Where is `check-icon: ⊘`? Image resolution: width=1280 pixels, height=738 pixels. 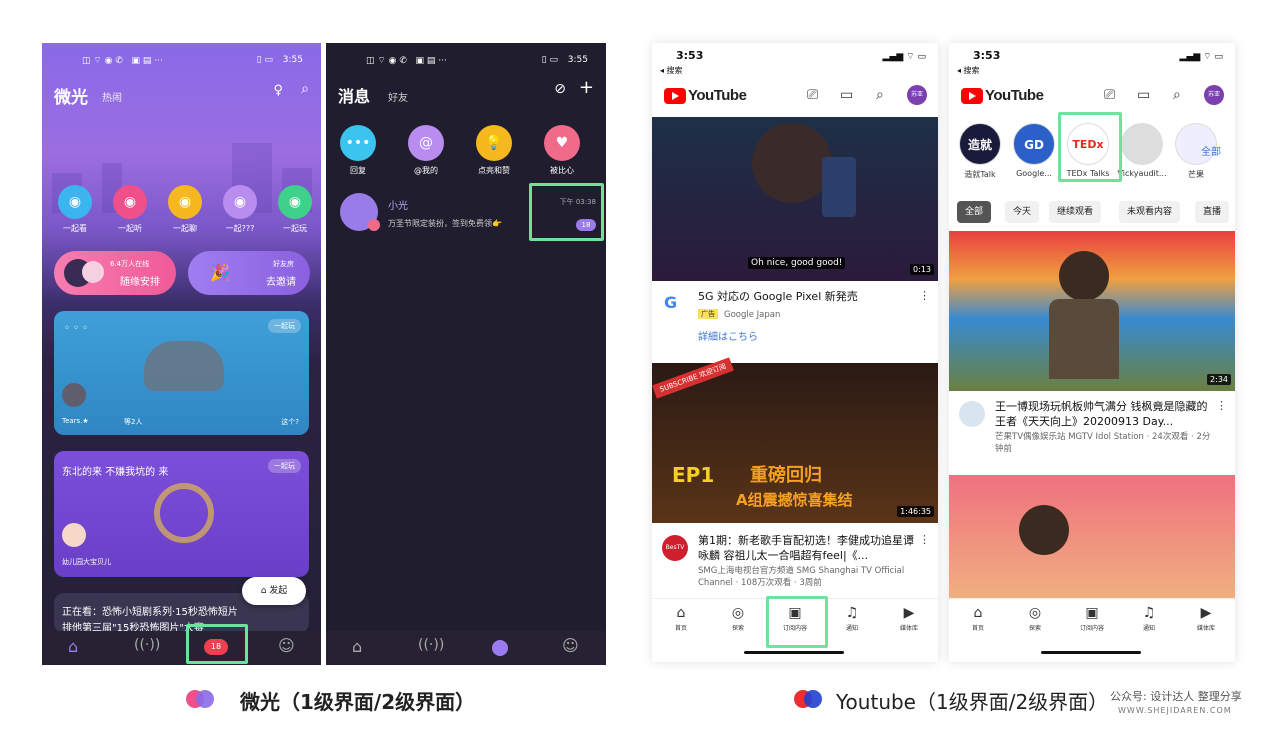
check-icon: ⊘ is located at coordinates (560, 89).